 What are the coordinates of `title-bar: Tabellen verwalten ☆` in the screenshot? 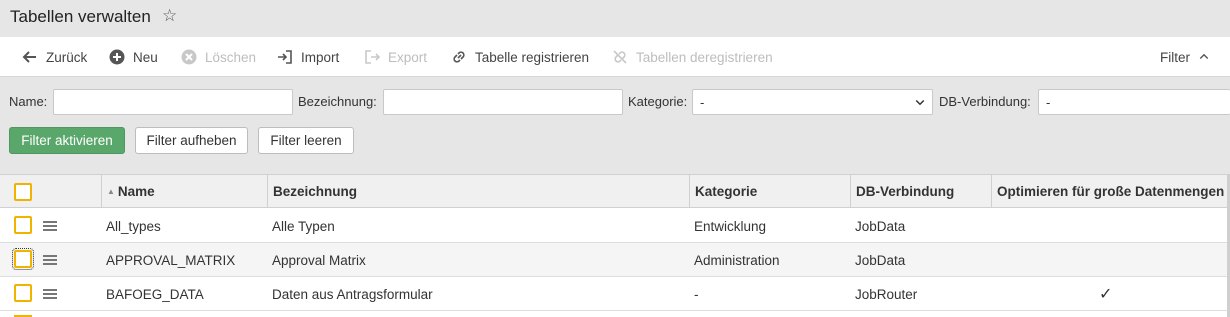 It's located at (615, 18).